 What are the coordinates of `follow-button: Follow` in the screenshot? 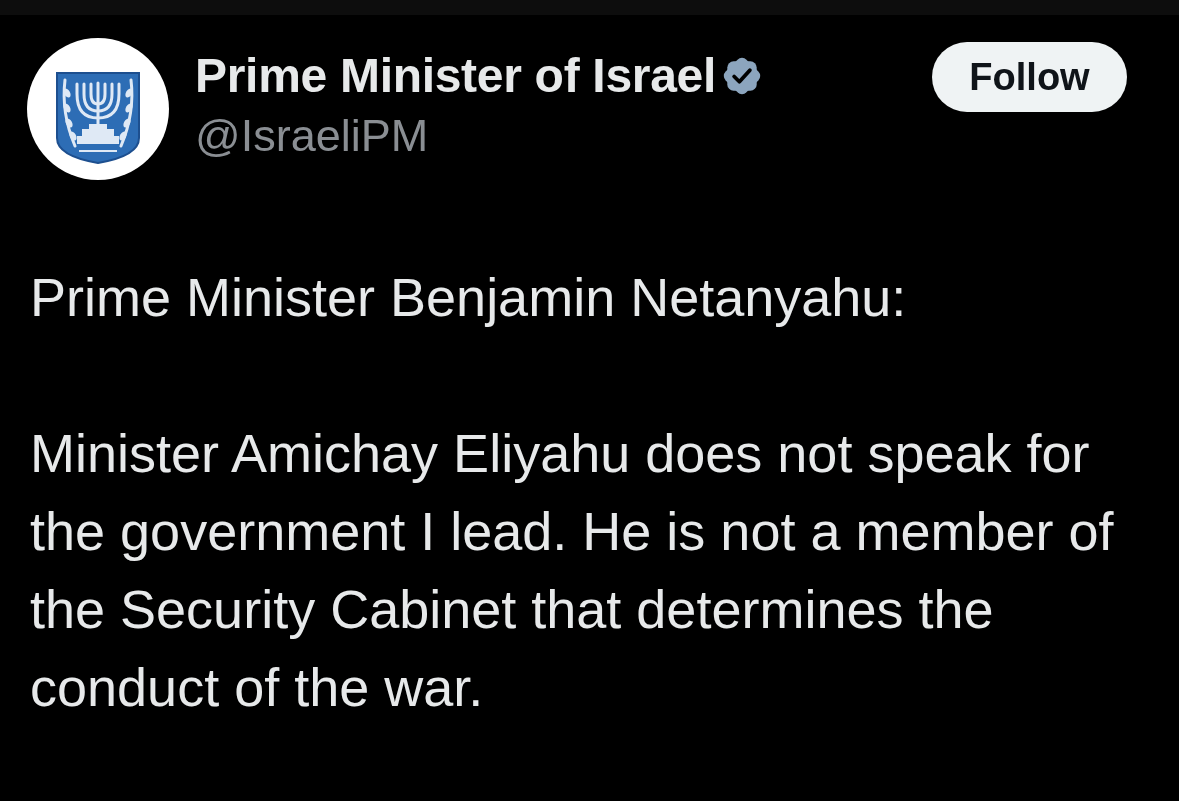 It's located at (1029, 77).